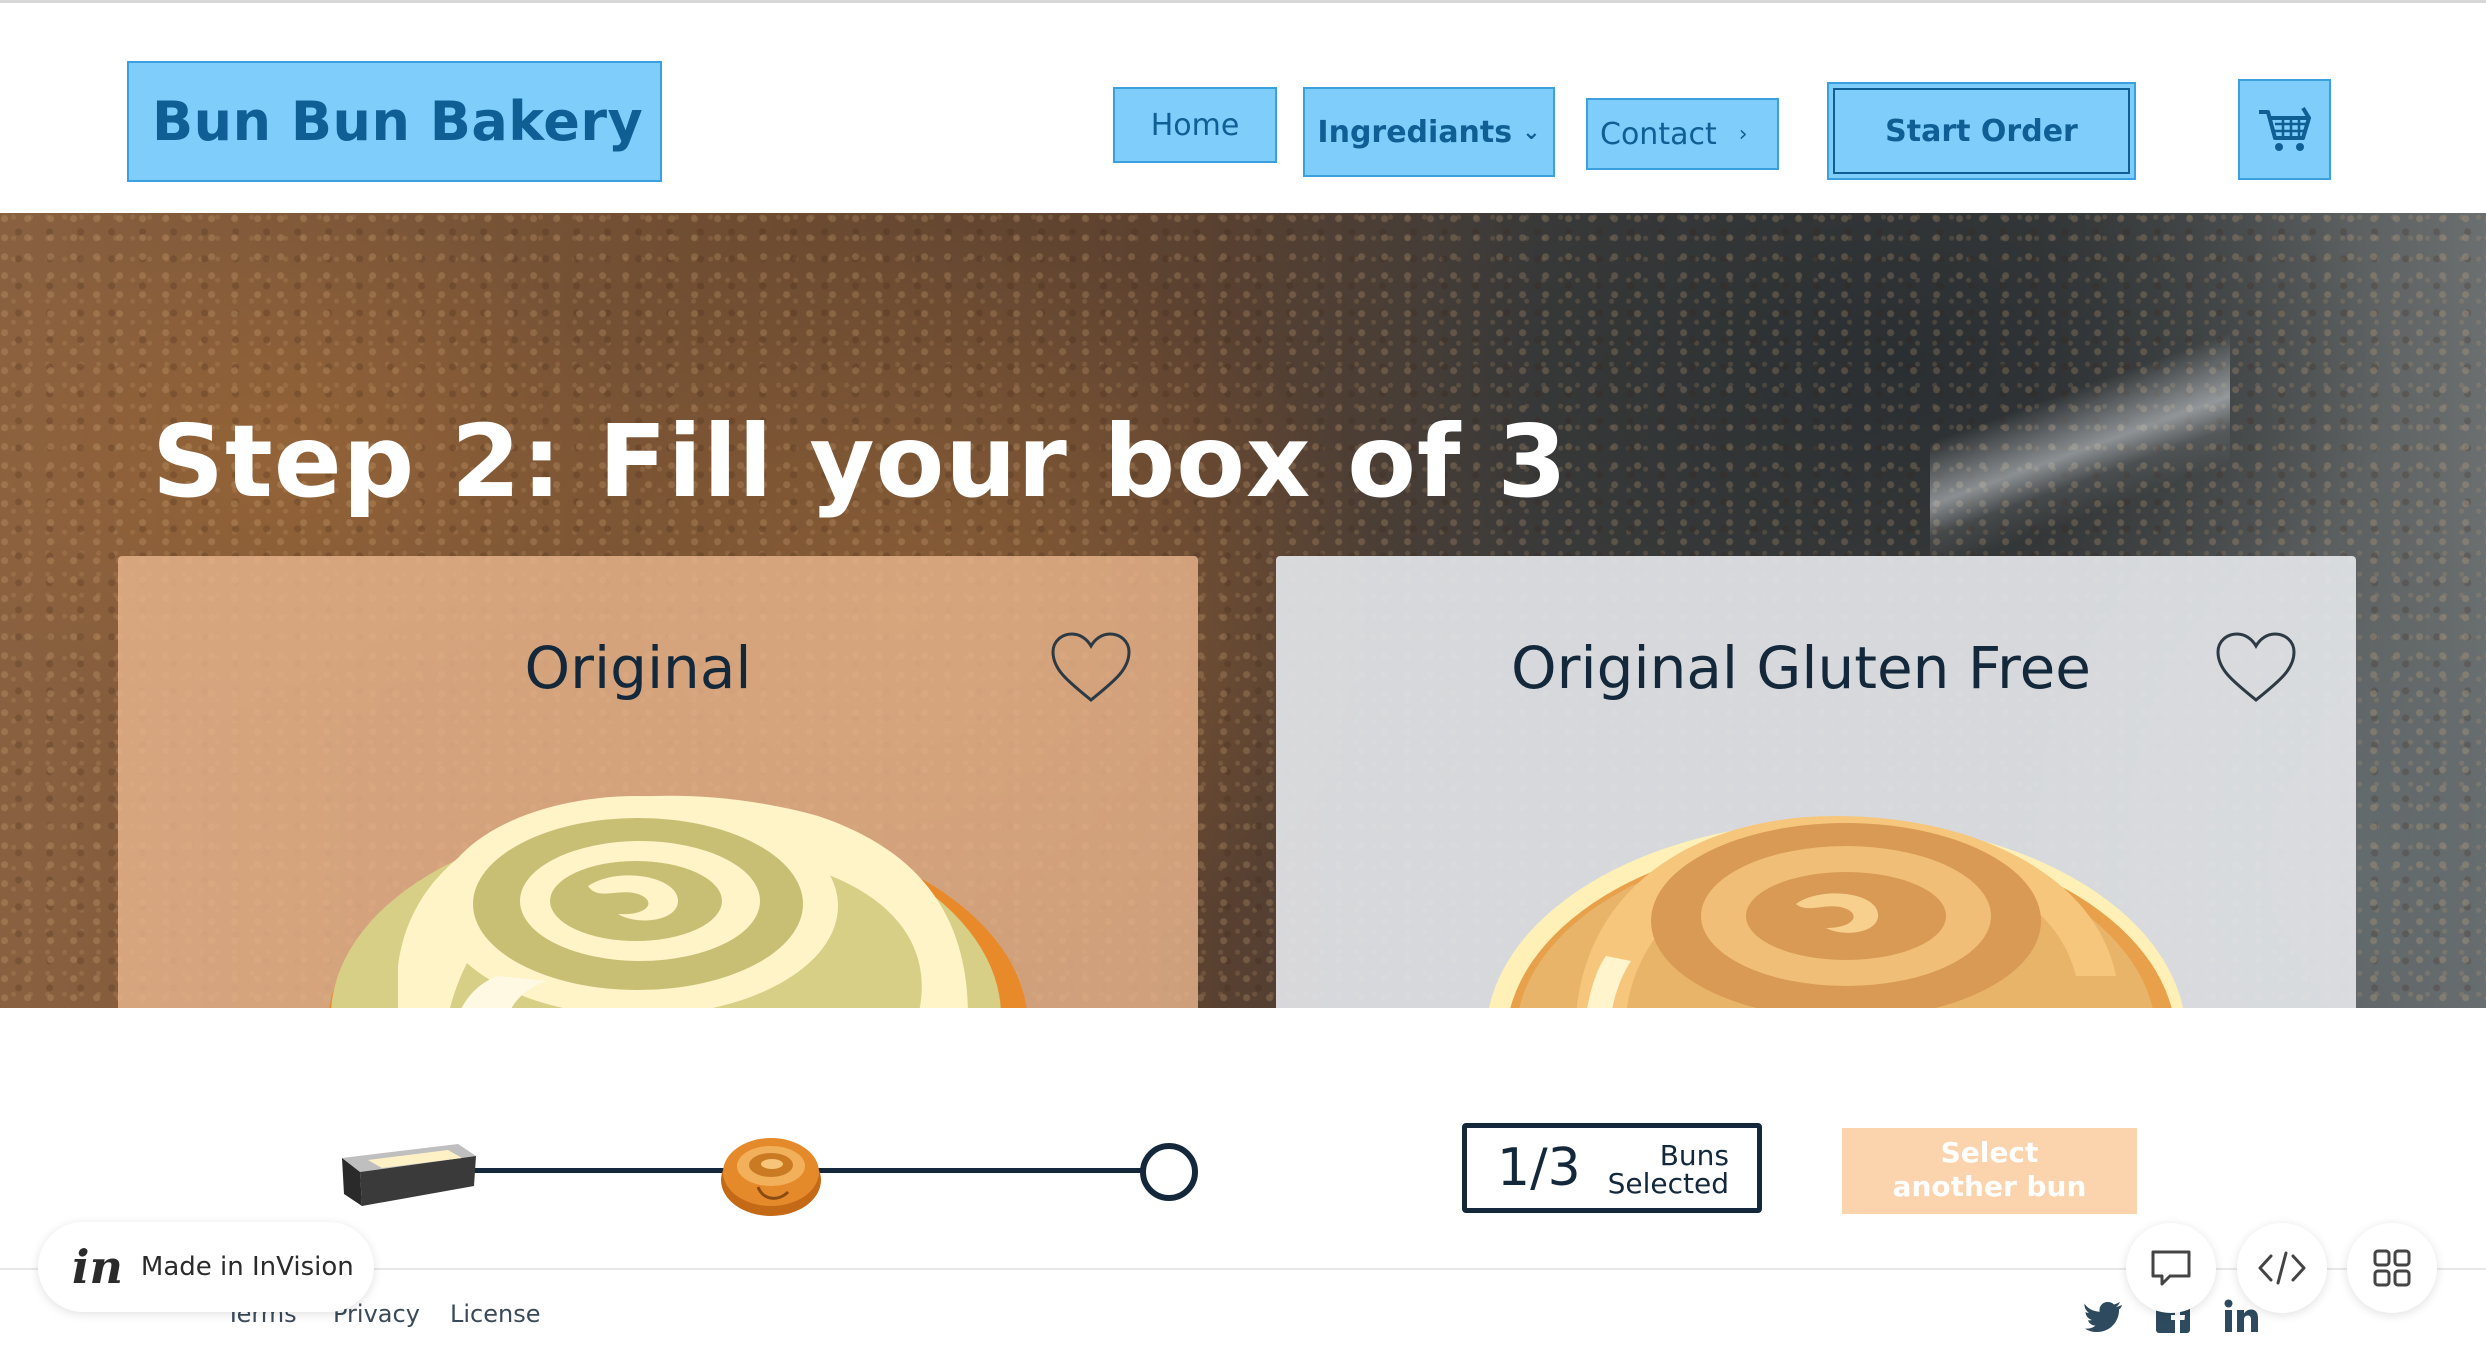 The height and width of the screenshot is (1358, 2486). Describe the element at coordinates (1801, 668) in the screenshot. I see `bun-card-title: Original Gluten Free` at that location.